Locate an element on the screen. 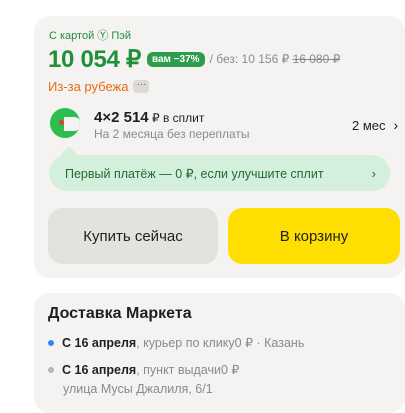 Image resolution: width=405 pixels, height=413 pixels. split-subtitle: На 2 месяца без переплаты is located at coordinates (172, 134).